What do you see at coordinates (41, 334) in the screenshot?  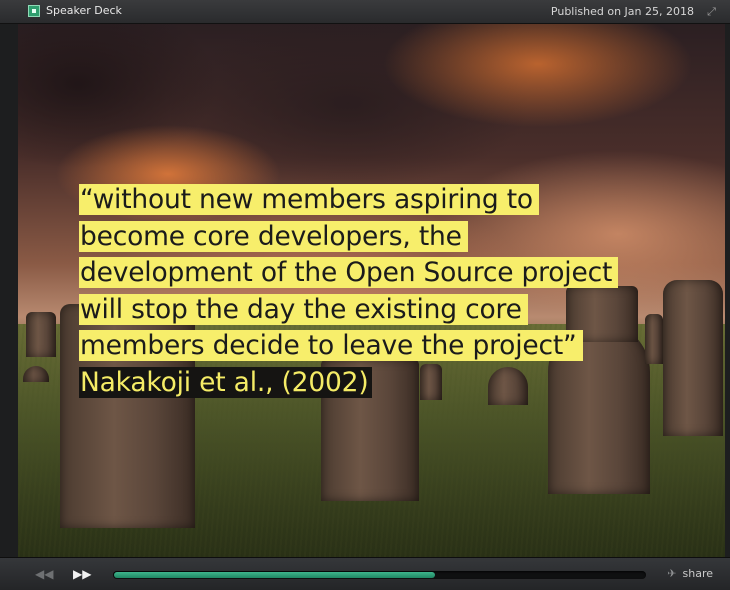 I see `gravestone` at bounding box center [41, 334].